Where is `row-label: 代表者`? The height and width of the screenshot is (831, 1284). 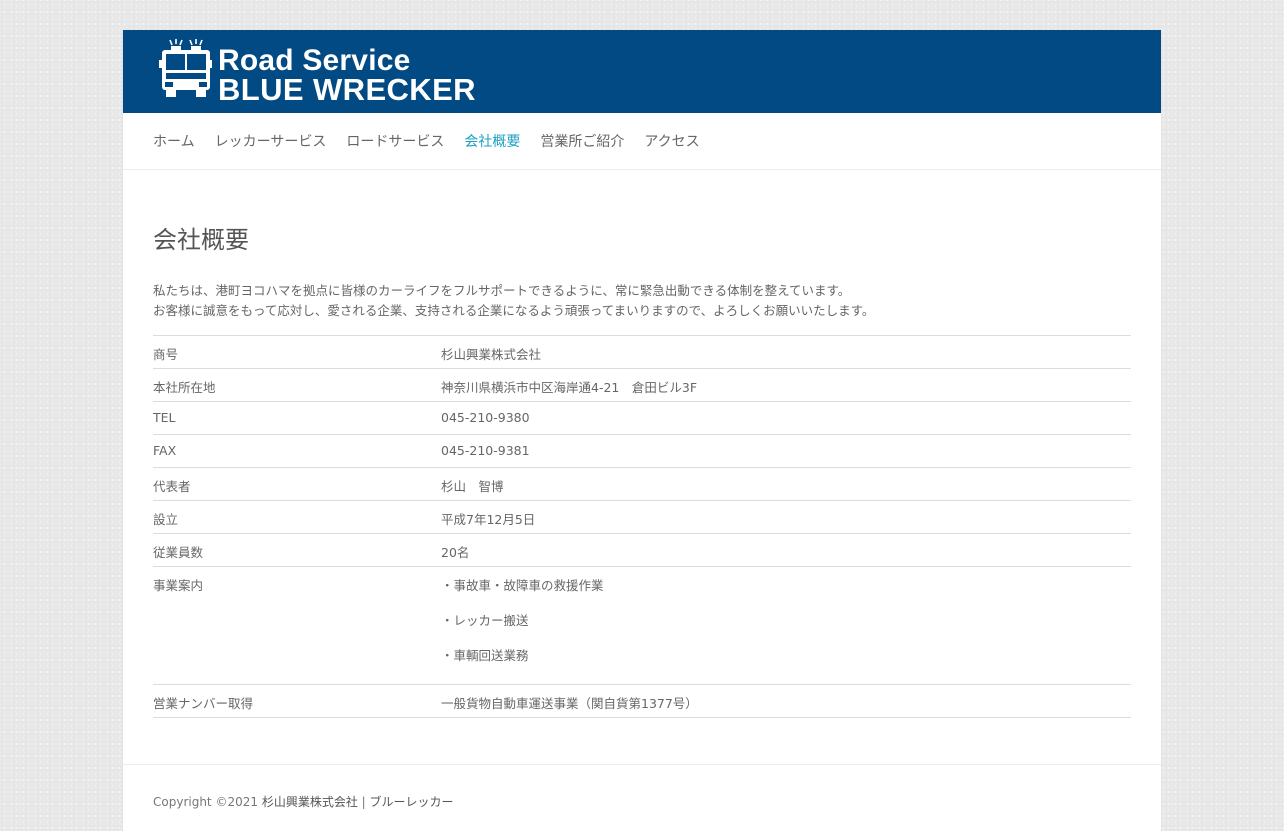 row-label: 代表者 is located at coordinates (297, 484).